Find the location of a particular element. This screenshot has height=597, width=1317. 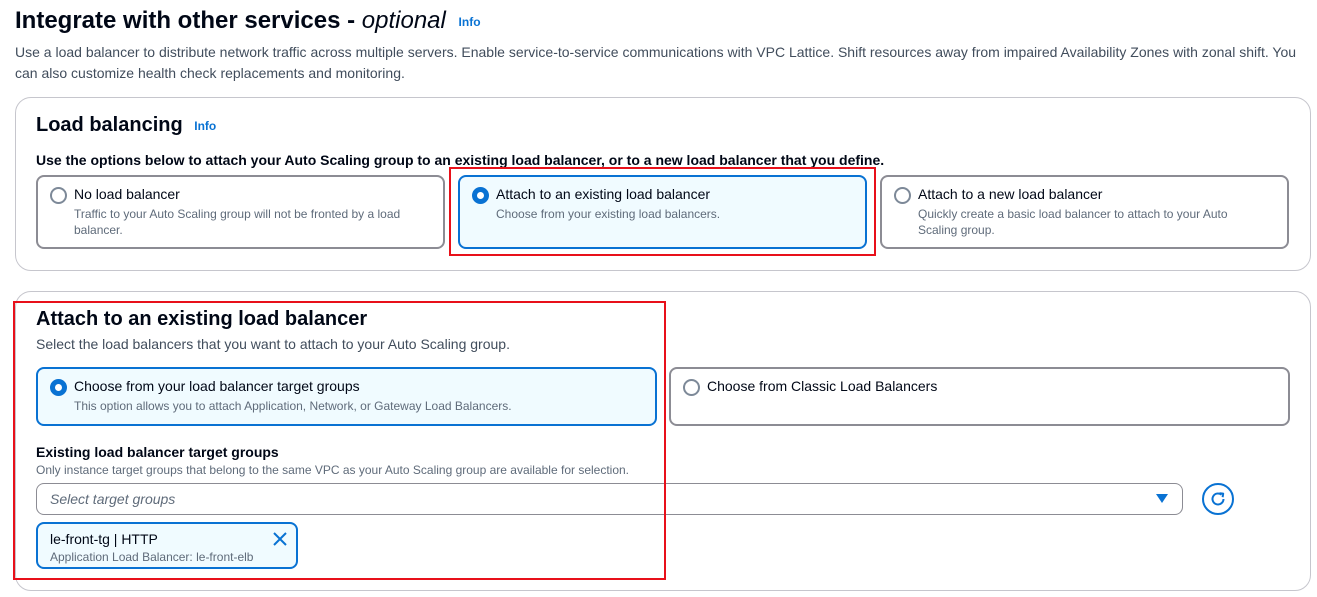

target-groups-label: Existing load balancer target groups is located at coordinates (157, 452).